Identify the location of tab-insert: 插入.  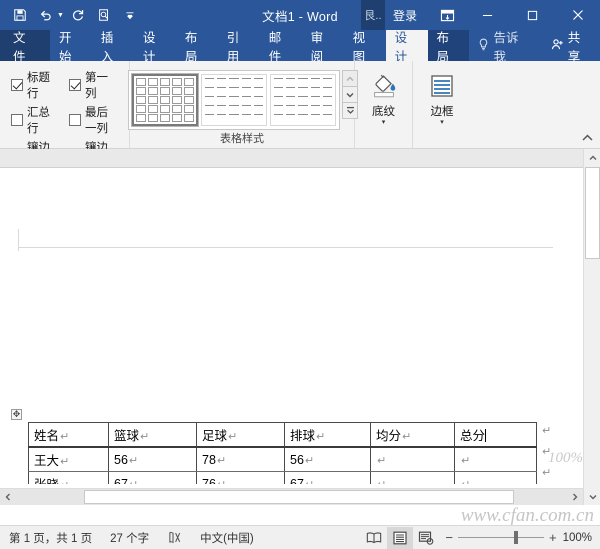
(113, 47).